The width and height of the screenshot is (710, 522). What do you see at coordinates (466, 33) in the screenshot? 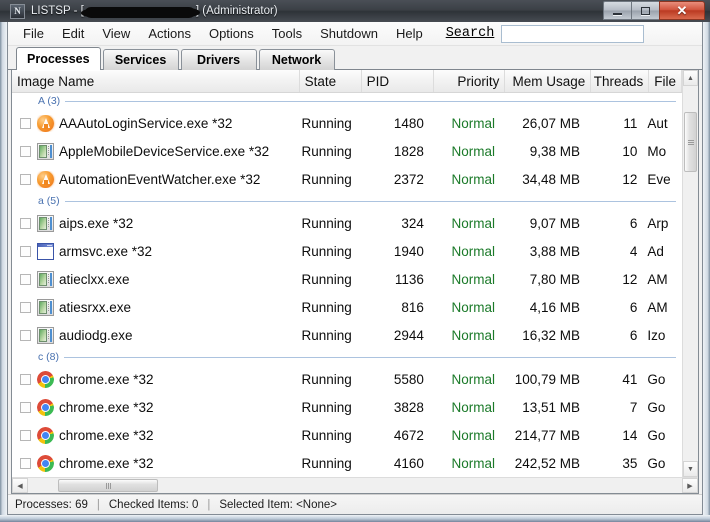
I see `search-label: Search` at bounding box center [466, 33].